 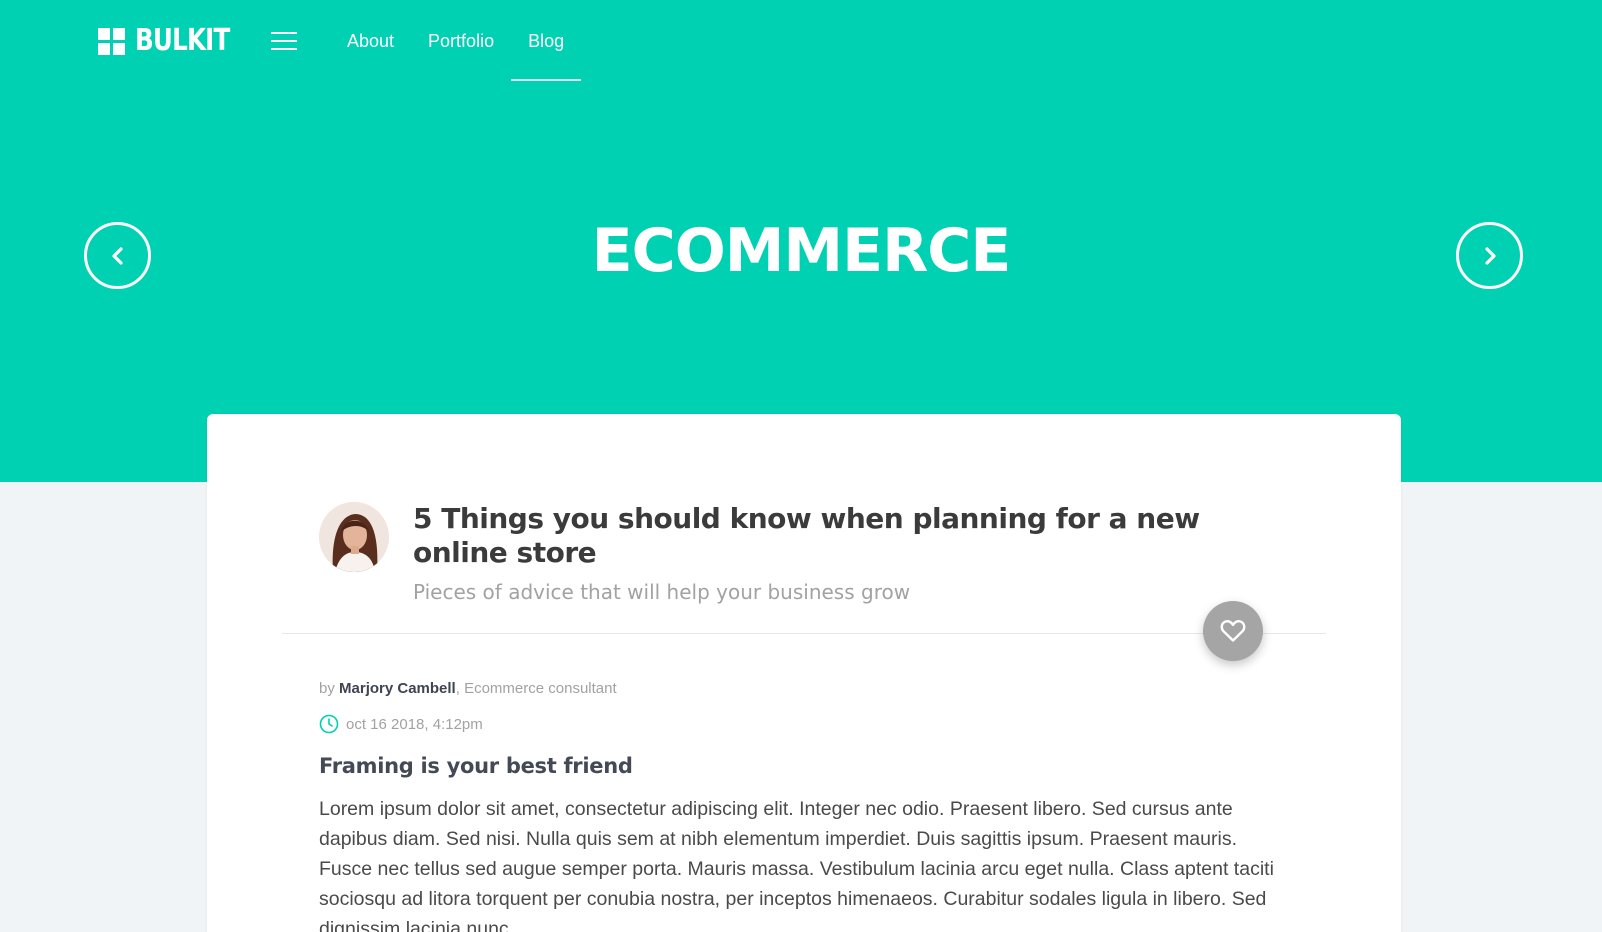 I want to click on byline: by Marjory Cambell, Ecommerce consultant, so click(x=468, y=688).